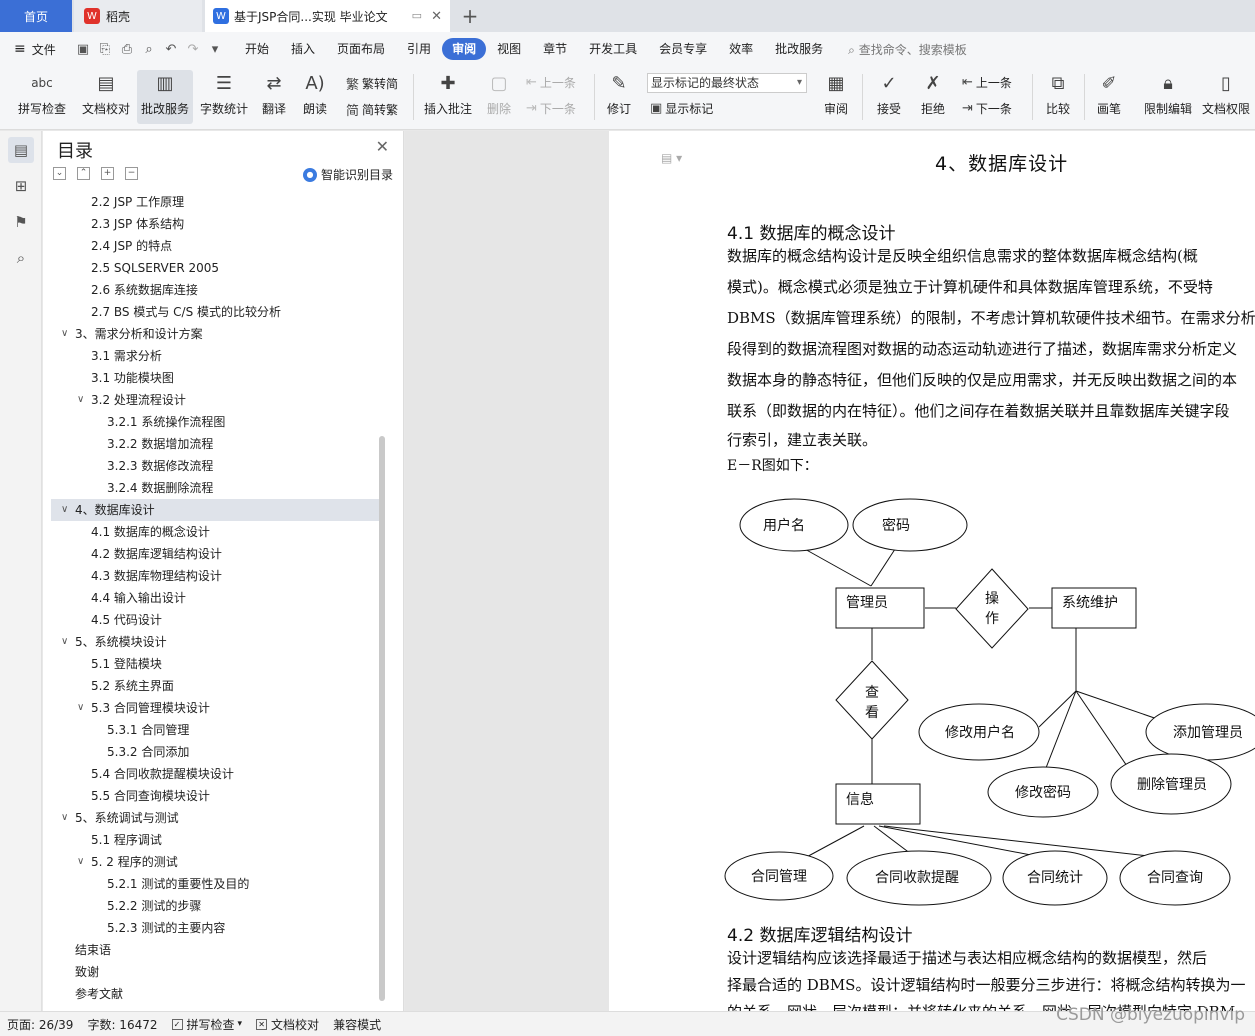  Describe the element at coordinates (372, 83) in the screenshot. I see `trad-to-simp-button: 繁繁转简` at that location.